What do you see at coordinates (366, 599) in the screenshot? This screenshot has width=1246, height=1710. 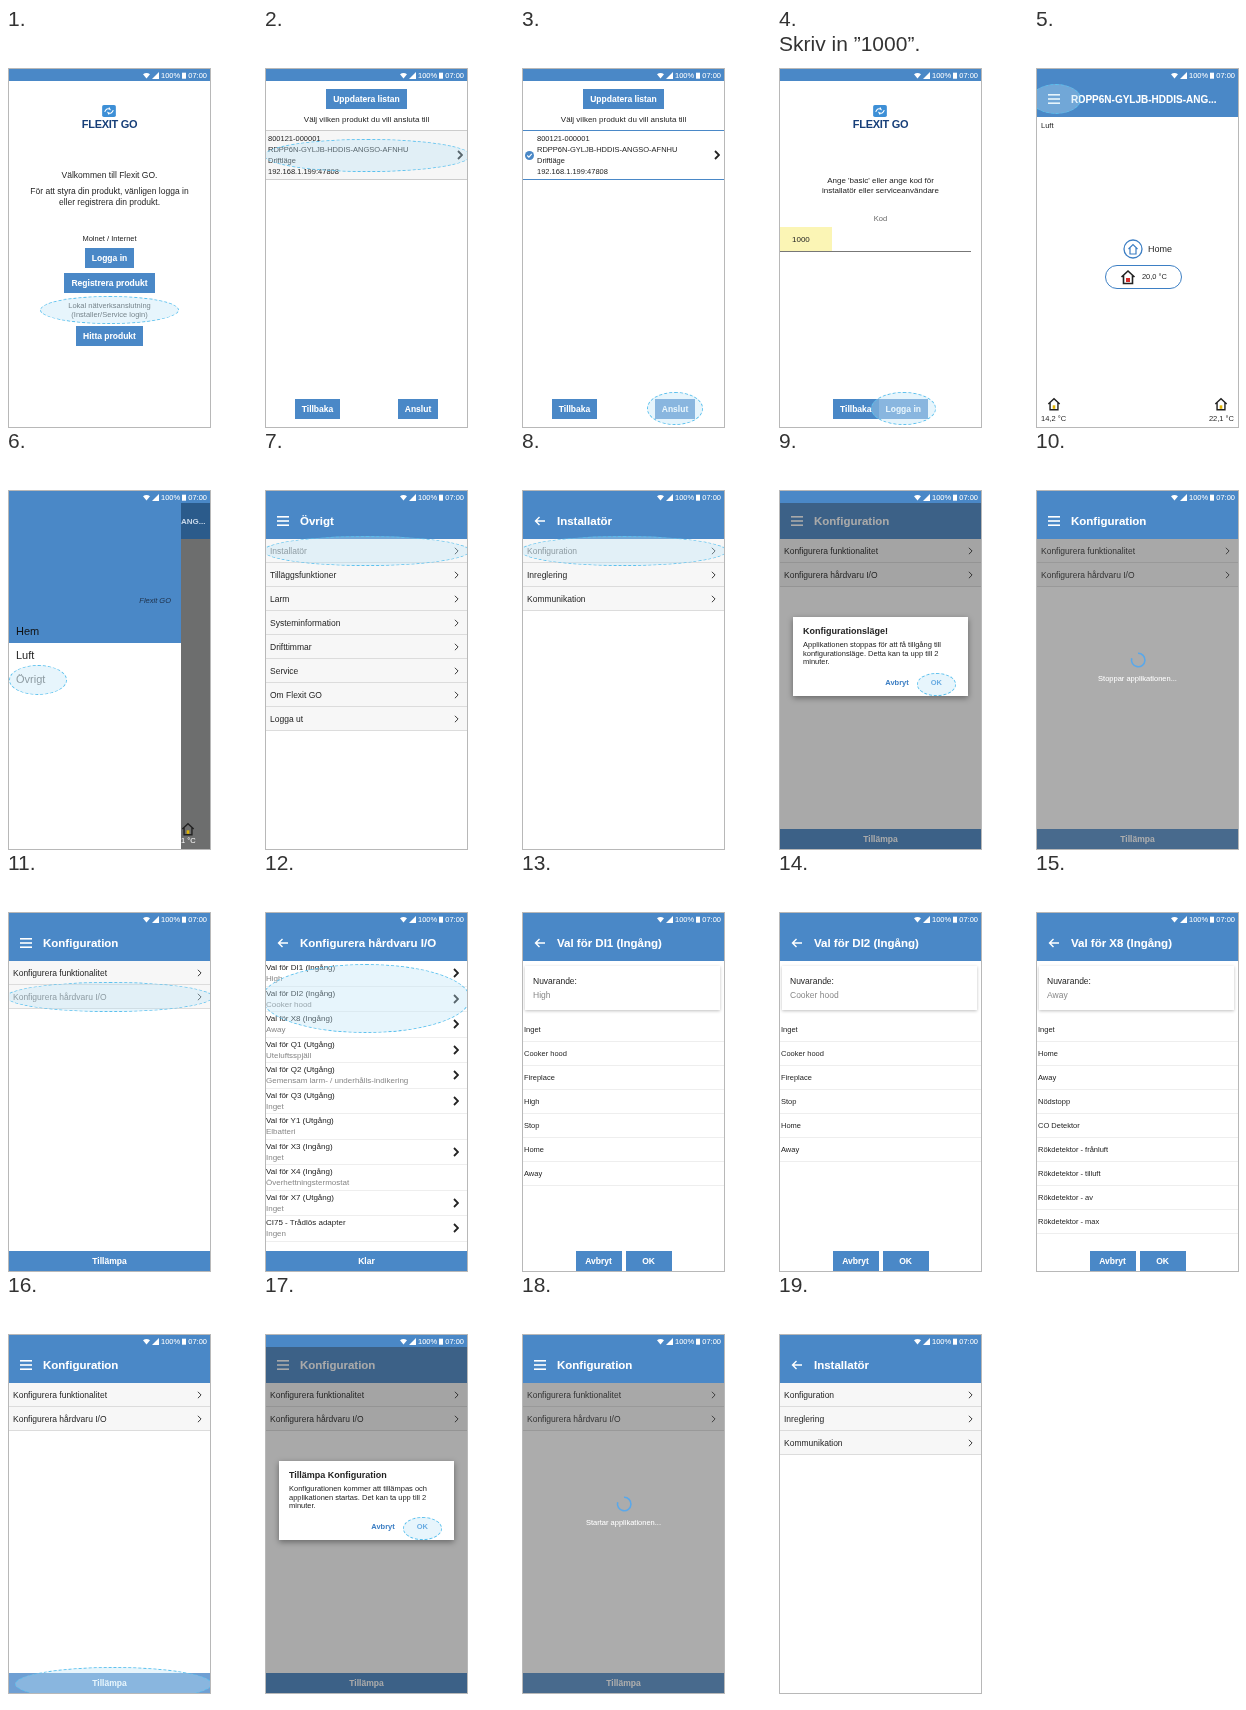 I see `menu-item: Larm` at bounding box center [366, 599].